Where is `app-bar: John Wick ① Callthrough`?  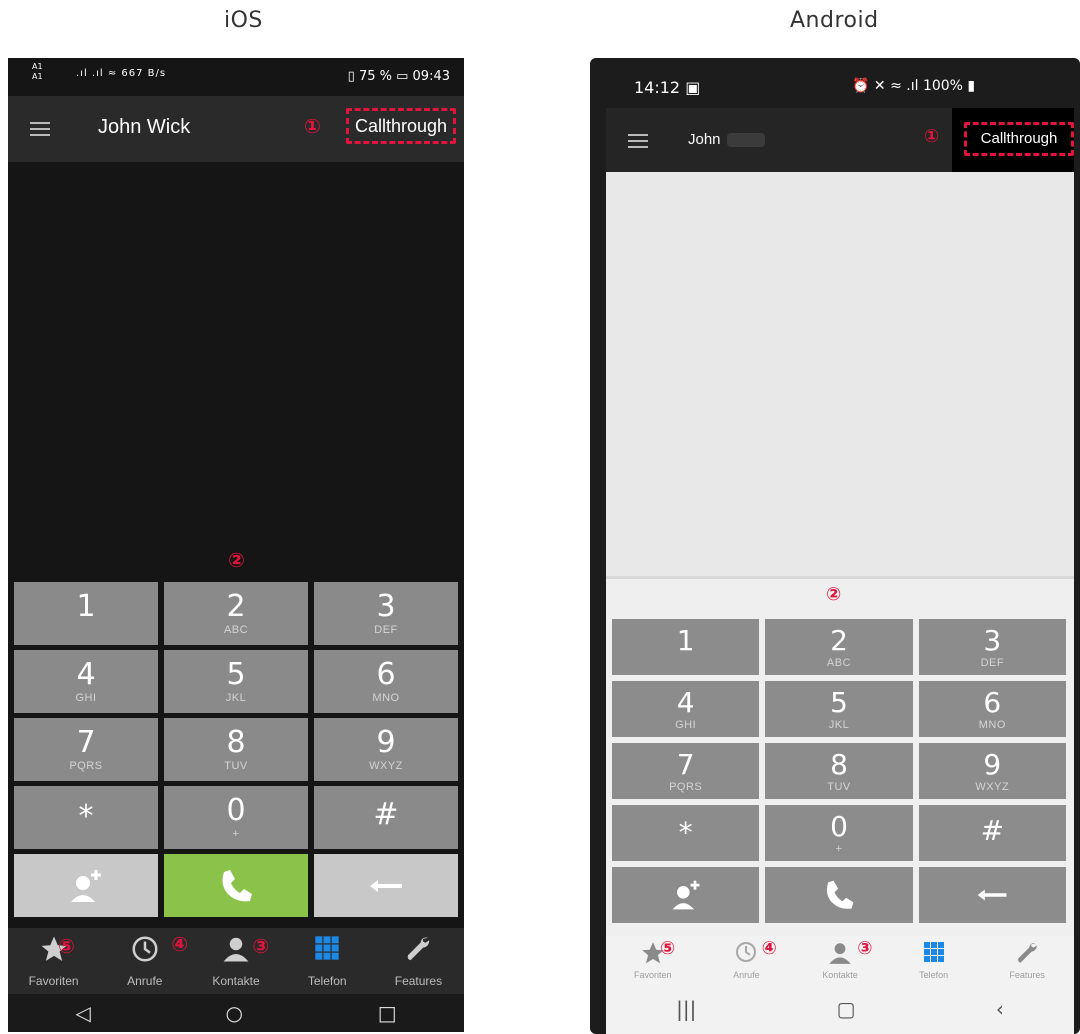
app-bar: John Wick ① Callthrough is located at coordinates (236, 129).